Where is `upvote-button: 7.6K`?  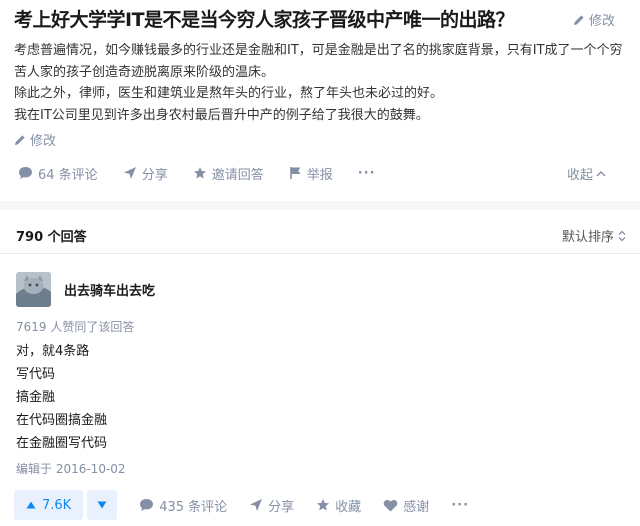 upvote-button: 7.6K is located at coordinates (49, 505).